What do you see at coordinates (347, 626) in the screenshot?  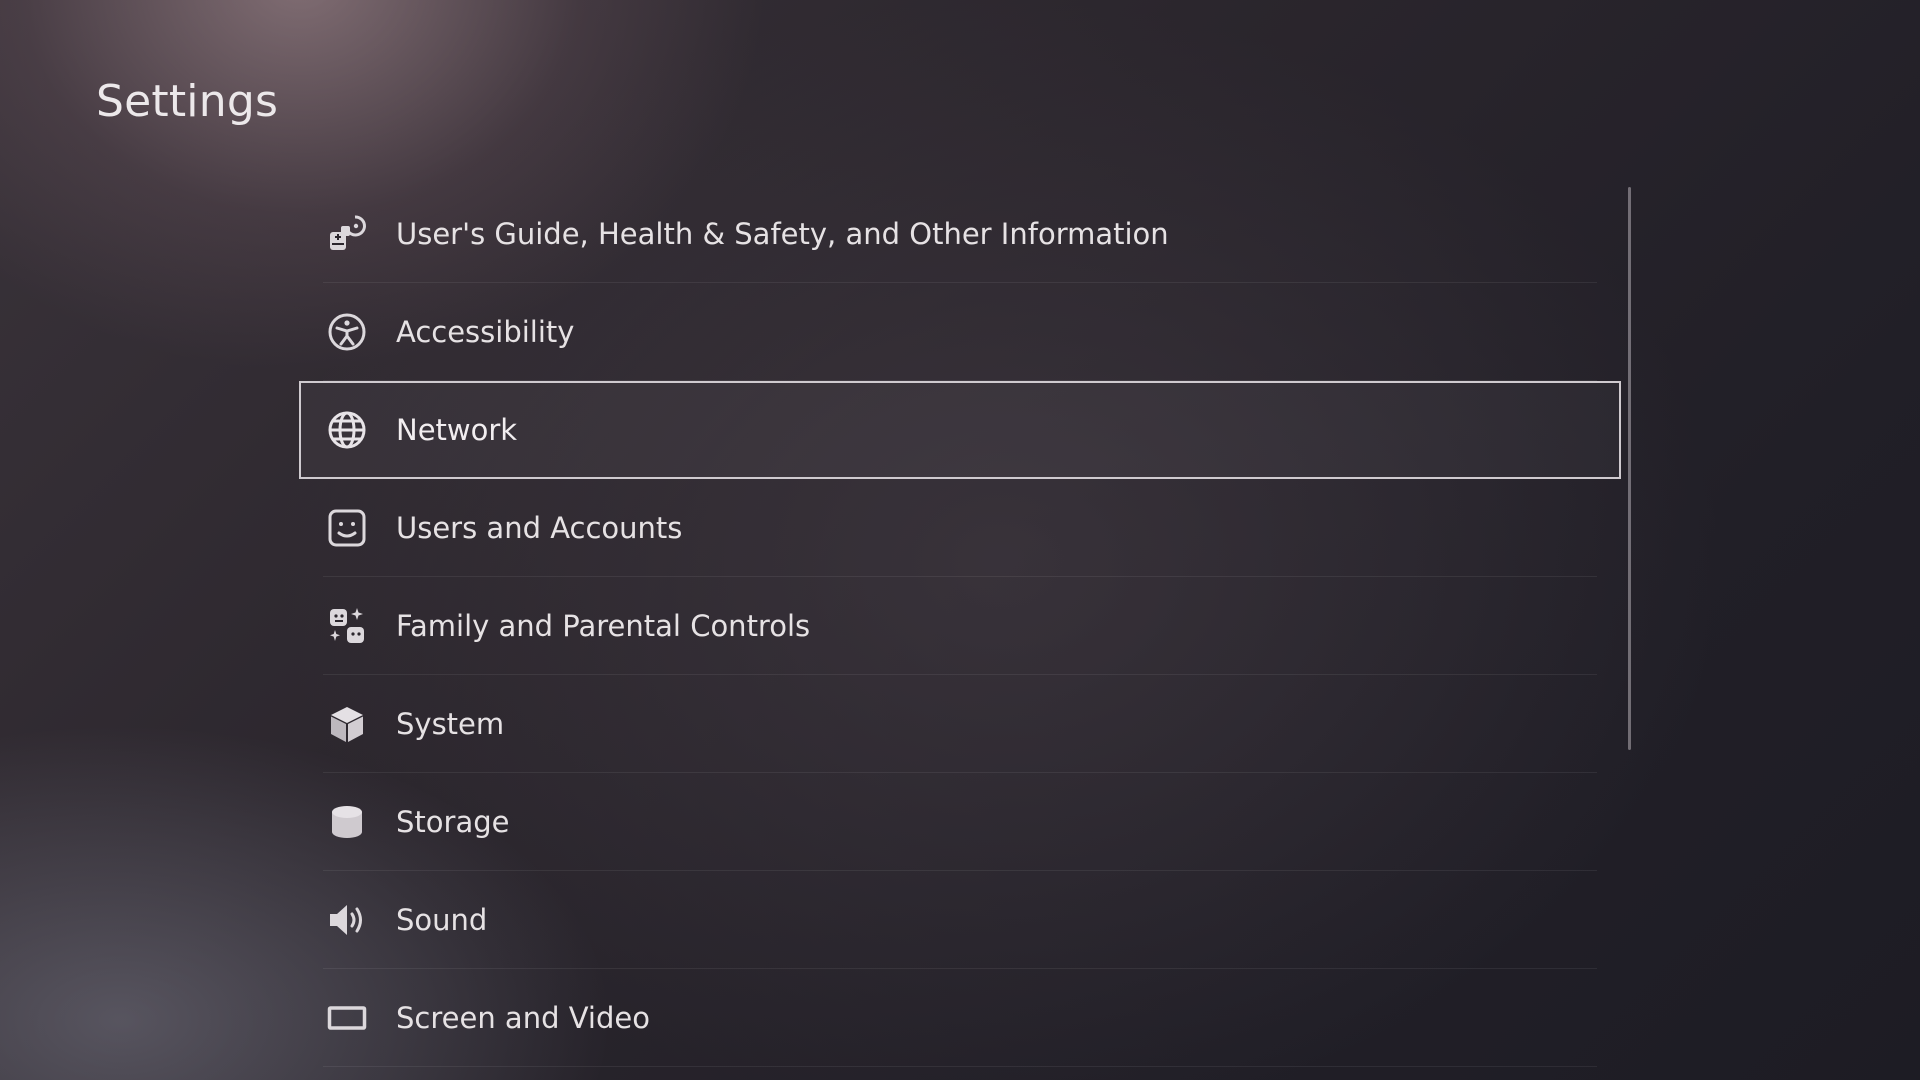 I see `family-icon` at bounding box center [347, 626].